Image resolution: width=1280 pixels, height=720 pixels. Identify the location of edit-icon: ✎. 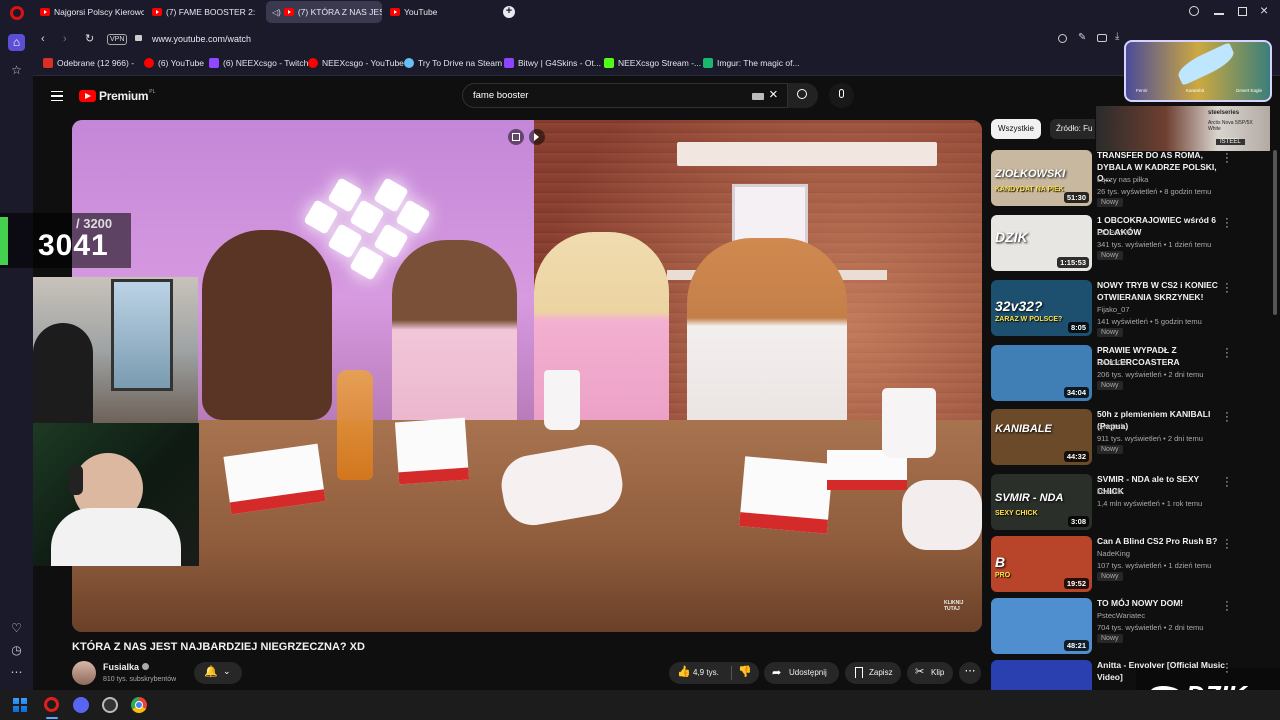
(1082, 37).